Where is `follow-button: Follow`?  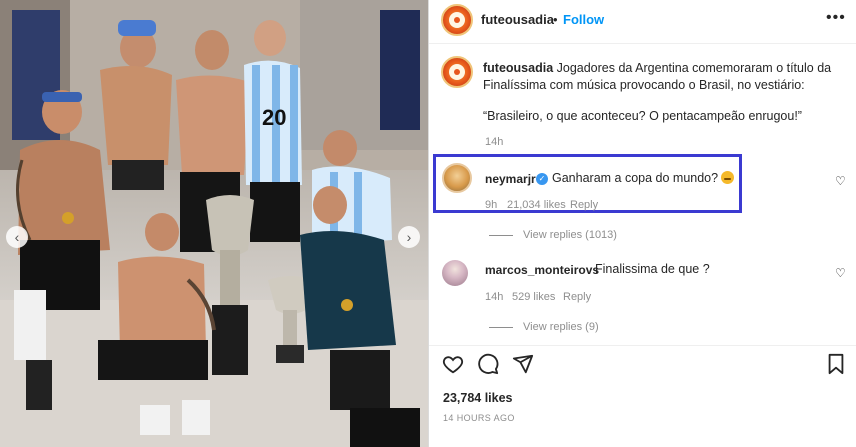 follow-button: Follow is located at coordinates (583, 19).